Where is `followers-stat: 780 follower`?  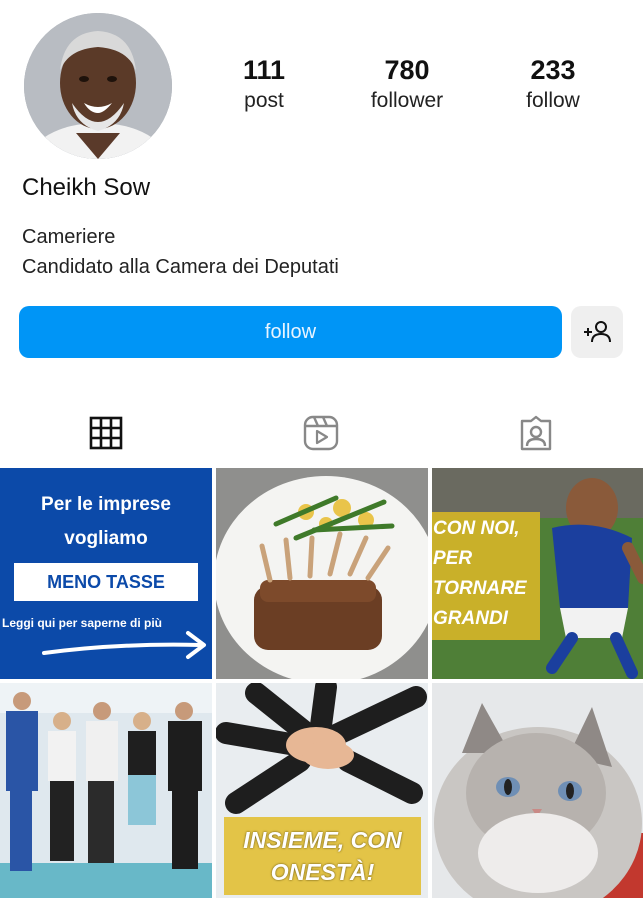 followers-stat: 780 follower is located at coordinates (407, 85).